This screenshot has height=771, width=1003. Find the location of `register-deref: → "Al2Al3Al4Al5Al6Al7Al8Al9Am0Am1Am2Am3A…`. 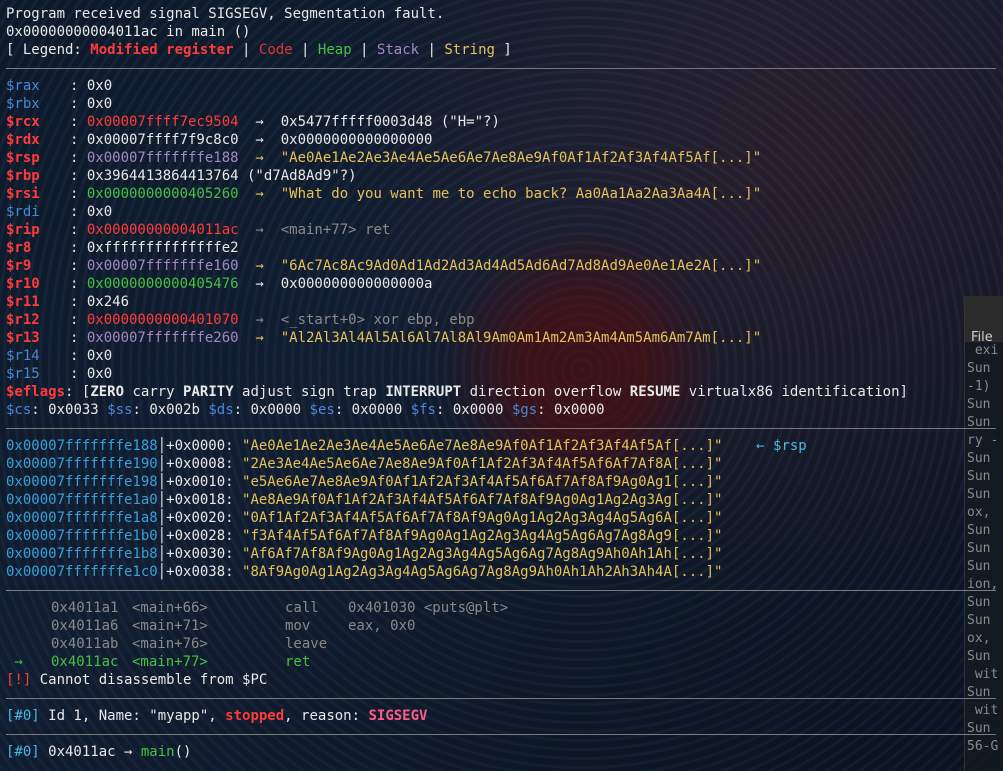

register-deref: → "Al2Al3Al4Al5Al6Al7Al8Al9Am0Am1Am2Am3A… is located at coordinates (500, 338).